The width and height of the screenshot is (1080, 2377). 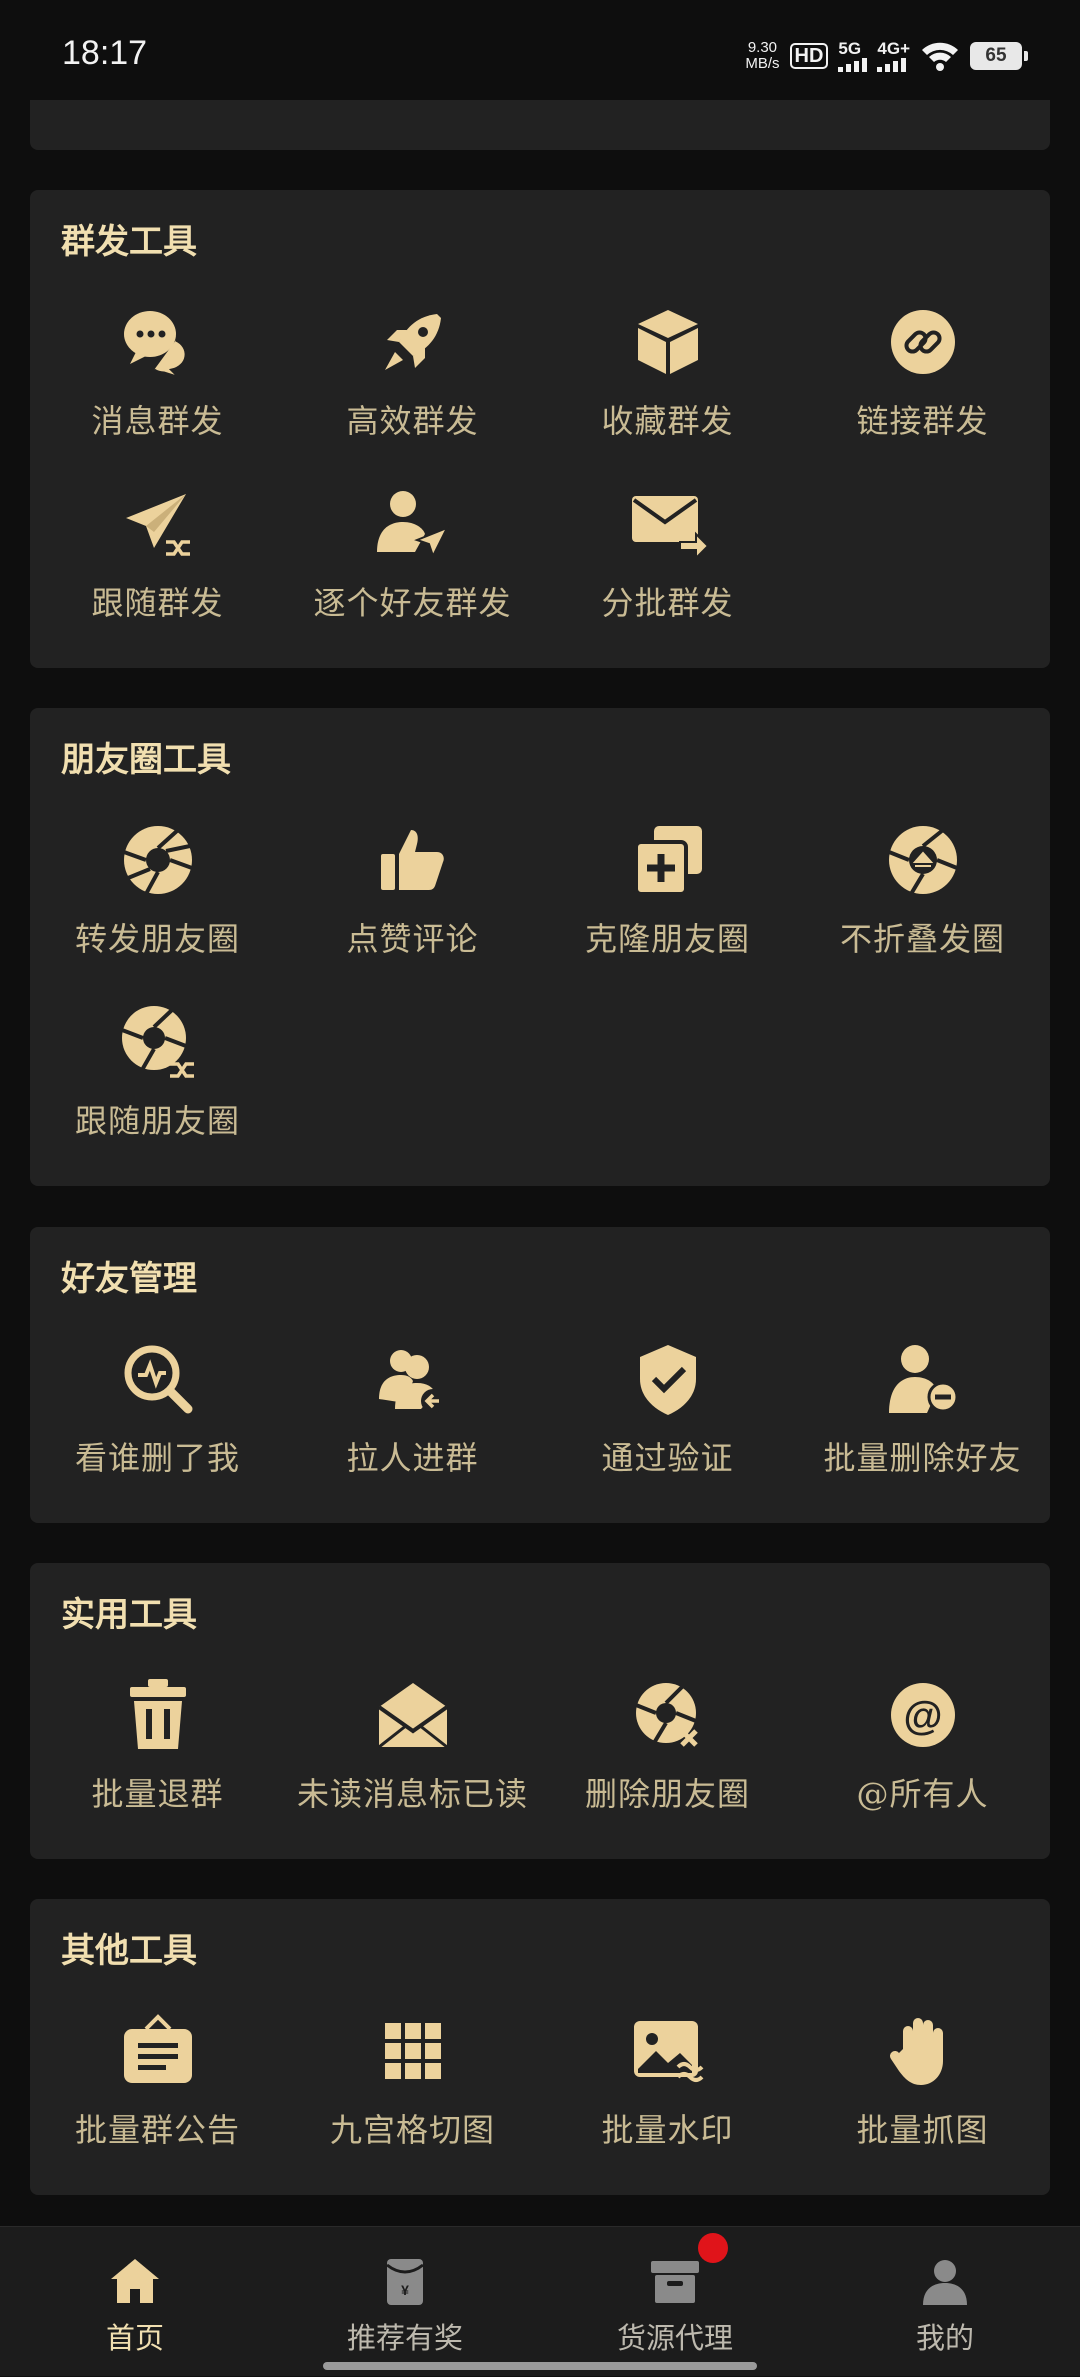 I want to click on envelope-open-icon, so click(x=412, y=1716).